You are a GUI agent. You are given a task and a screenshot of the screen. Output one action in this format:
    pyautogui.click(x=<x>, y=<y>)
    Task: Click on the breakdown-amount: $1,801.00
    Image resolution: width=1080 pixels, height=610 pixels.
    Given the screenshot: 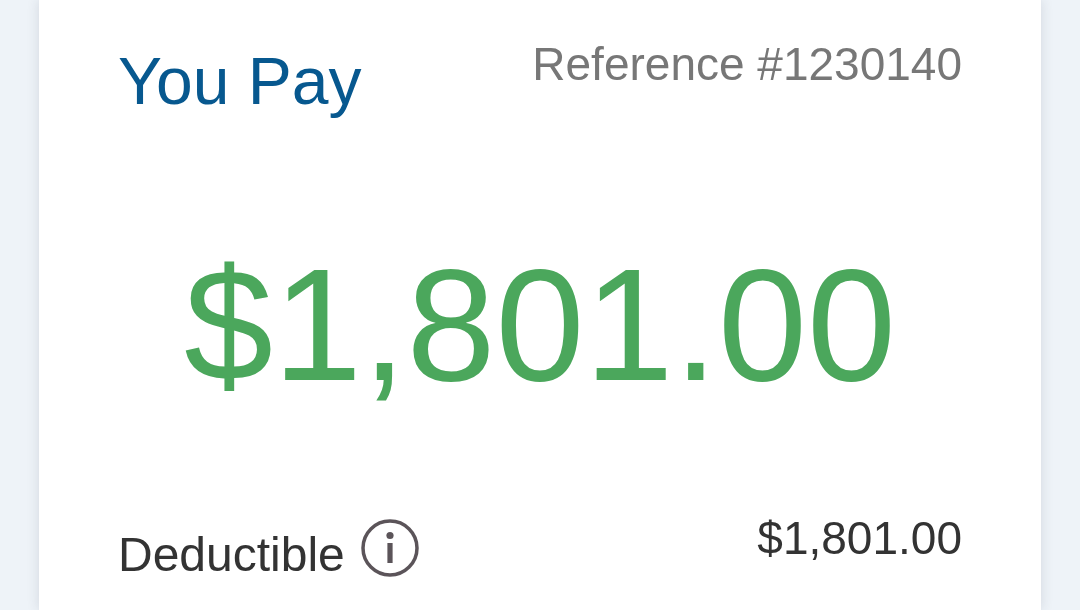 What is the action you would take?
    pyautogui.click(x=859, y=539)
    